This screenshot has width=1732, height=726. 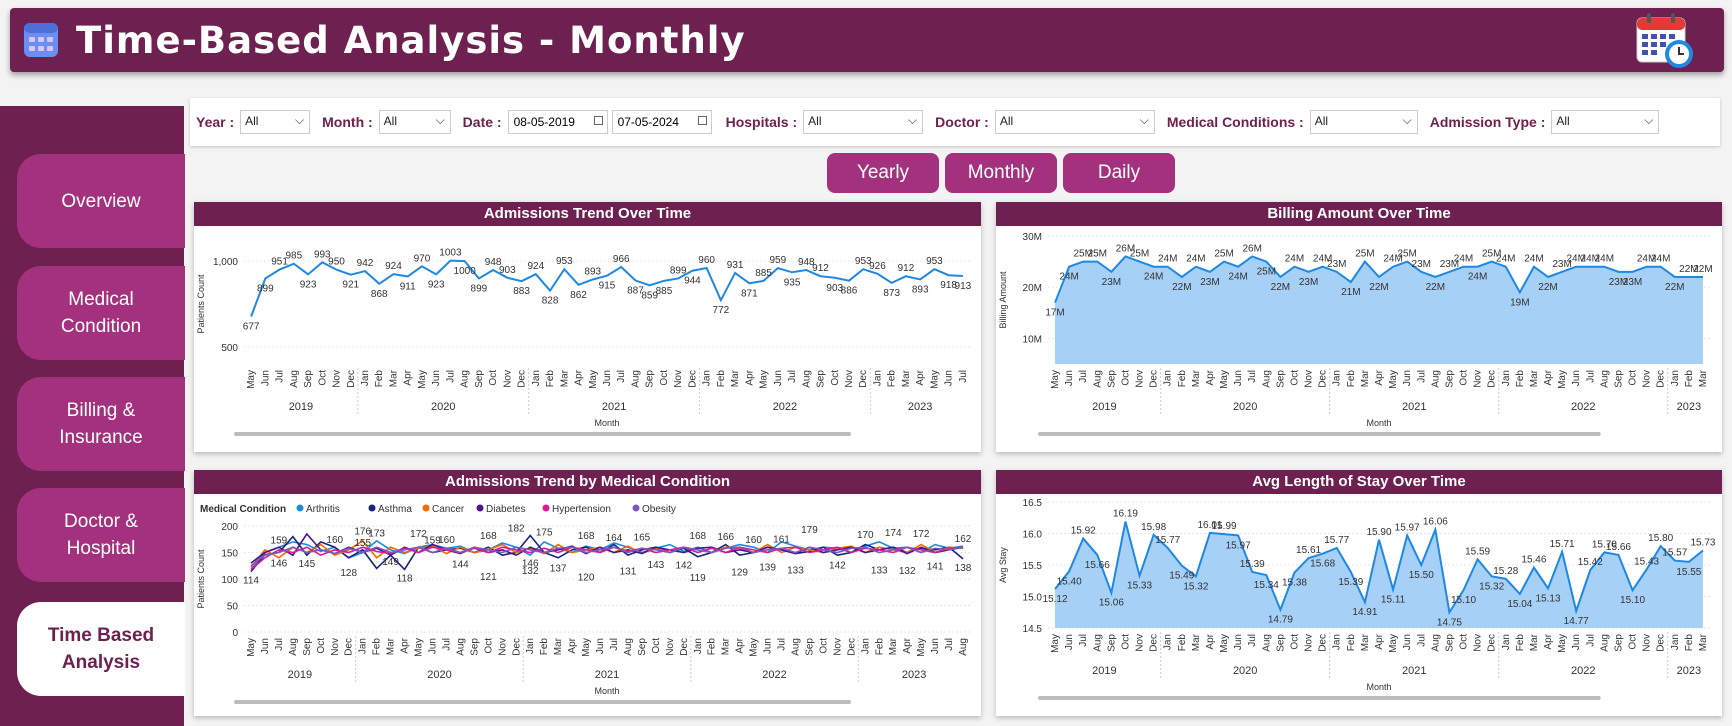 I want to click on medical-conditions-filter-select: All ⌵, so click(x=1363, y=122).